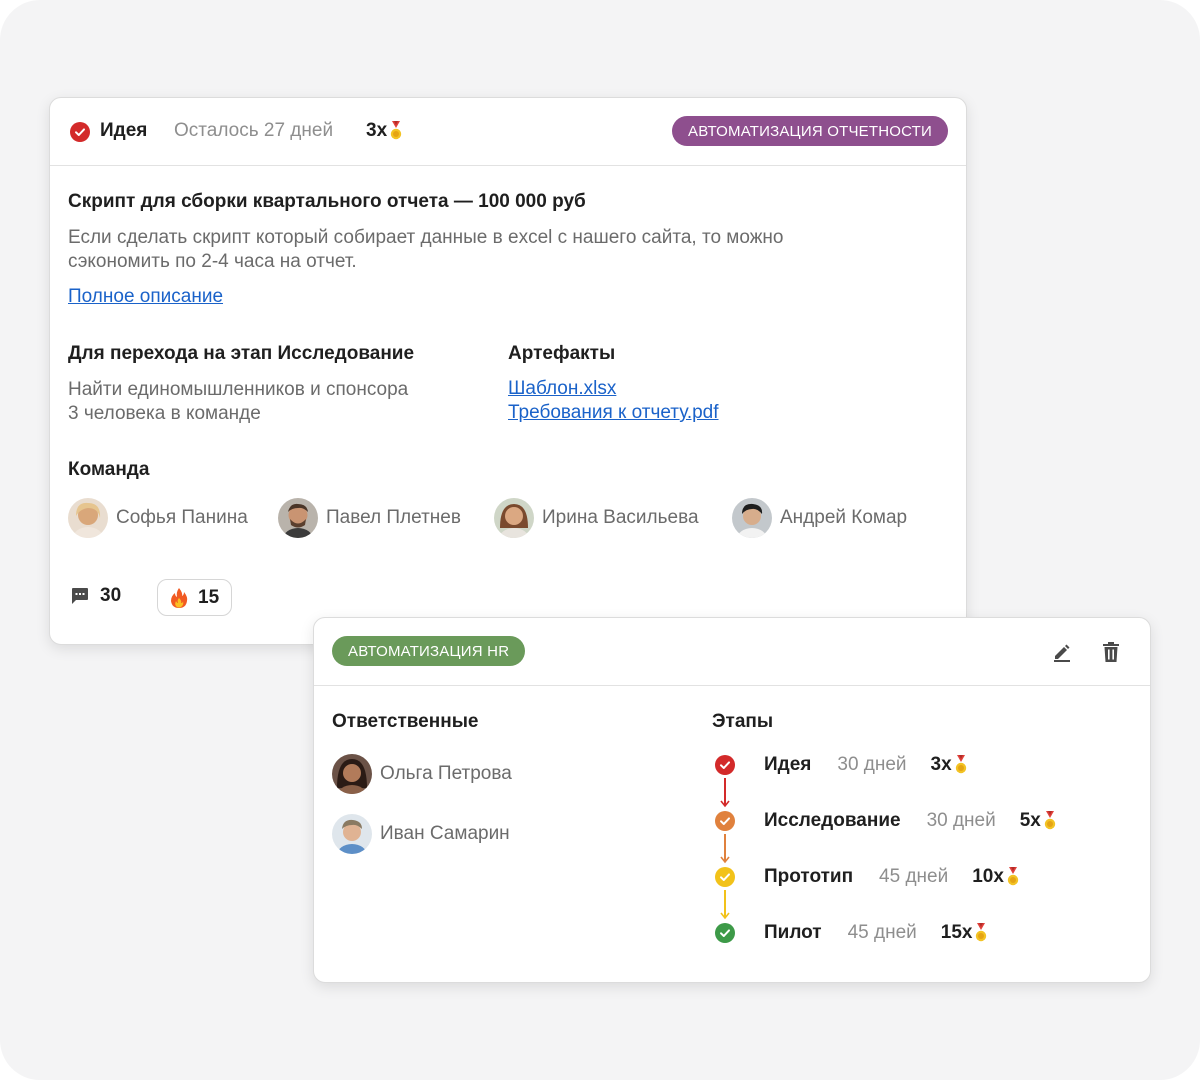 This screenshot has height=1080, width=1200. What do you see at coordinates (179, 597) in the screenshot?
I see `fire-icon` at bounding box center [179, 597].